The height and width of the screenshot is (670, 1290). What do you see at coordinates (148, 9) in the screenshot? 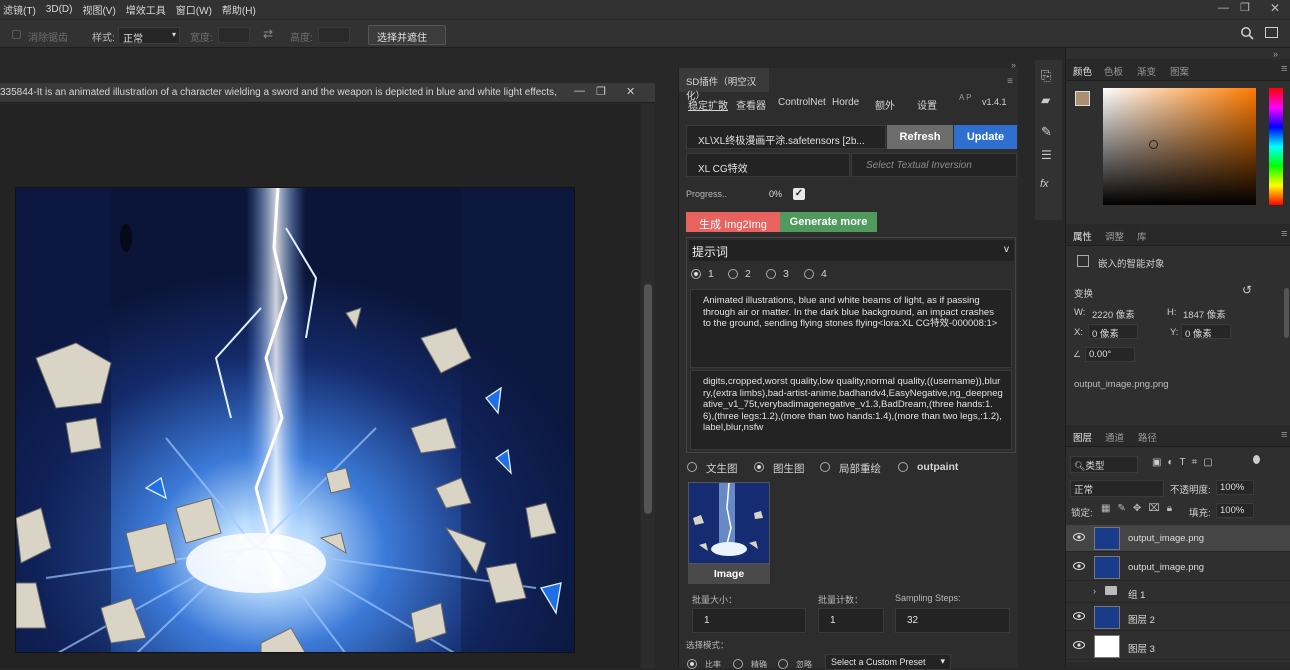
I see `menu-plugins: 增效工具` at bounding box center [148, 9].